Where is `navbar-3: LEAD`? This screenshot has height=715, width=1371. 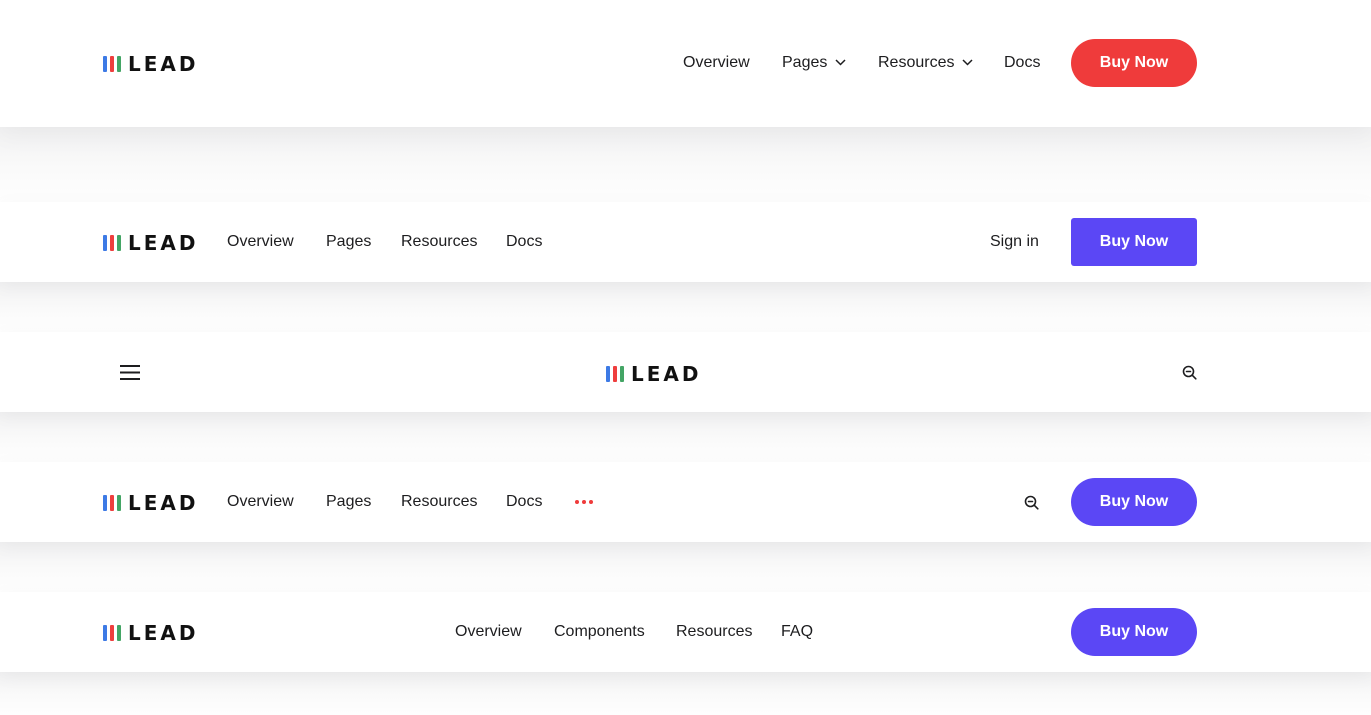 navbar-3: LEAD is located at coordinates (685, 372).